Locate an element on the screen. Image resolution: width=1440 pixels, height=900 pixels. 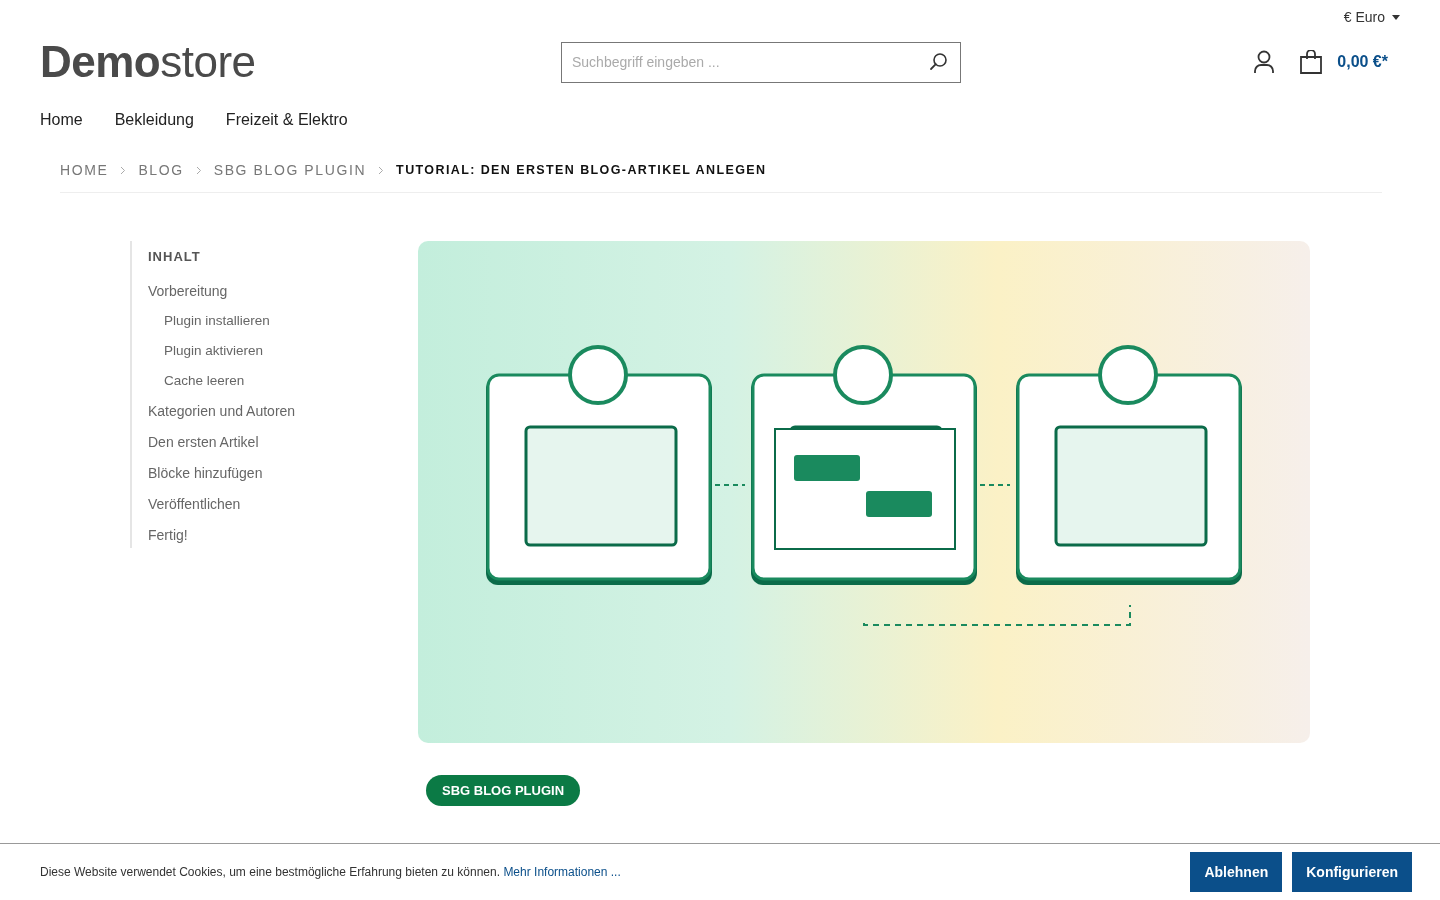
caret-icon is located at coordinates (1396, 17).